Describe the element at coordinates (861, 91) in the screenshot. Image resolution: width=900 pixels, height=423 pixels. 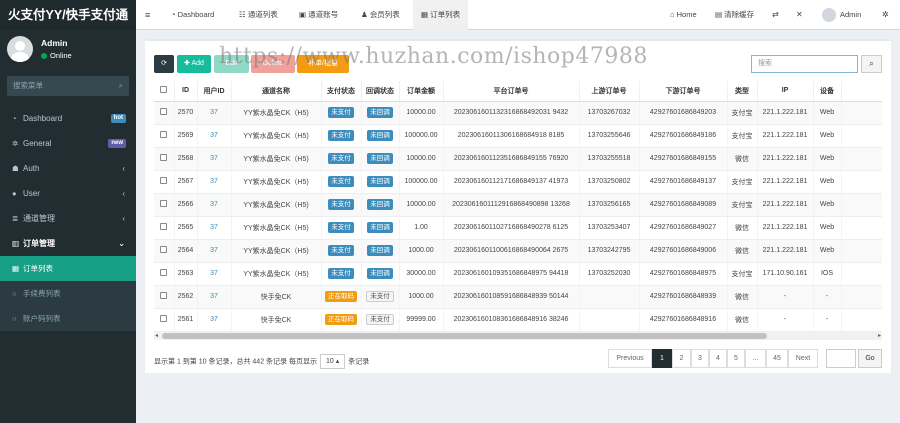
I see `column-header: 提交` at that location.